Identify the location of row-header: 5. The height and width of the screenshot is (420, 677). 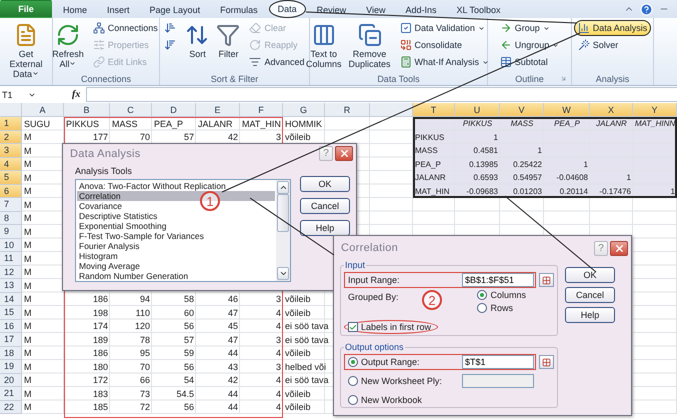
(11, 177).